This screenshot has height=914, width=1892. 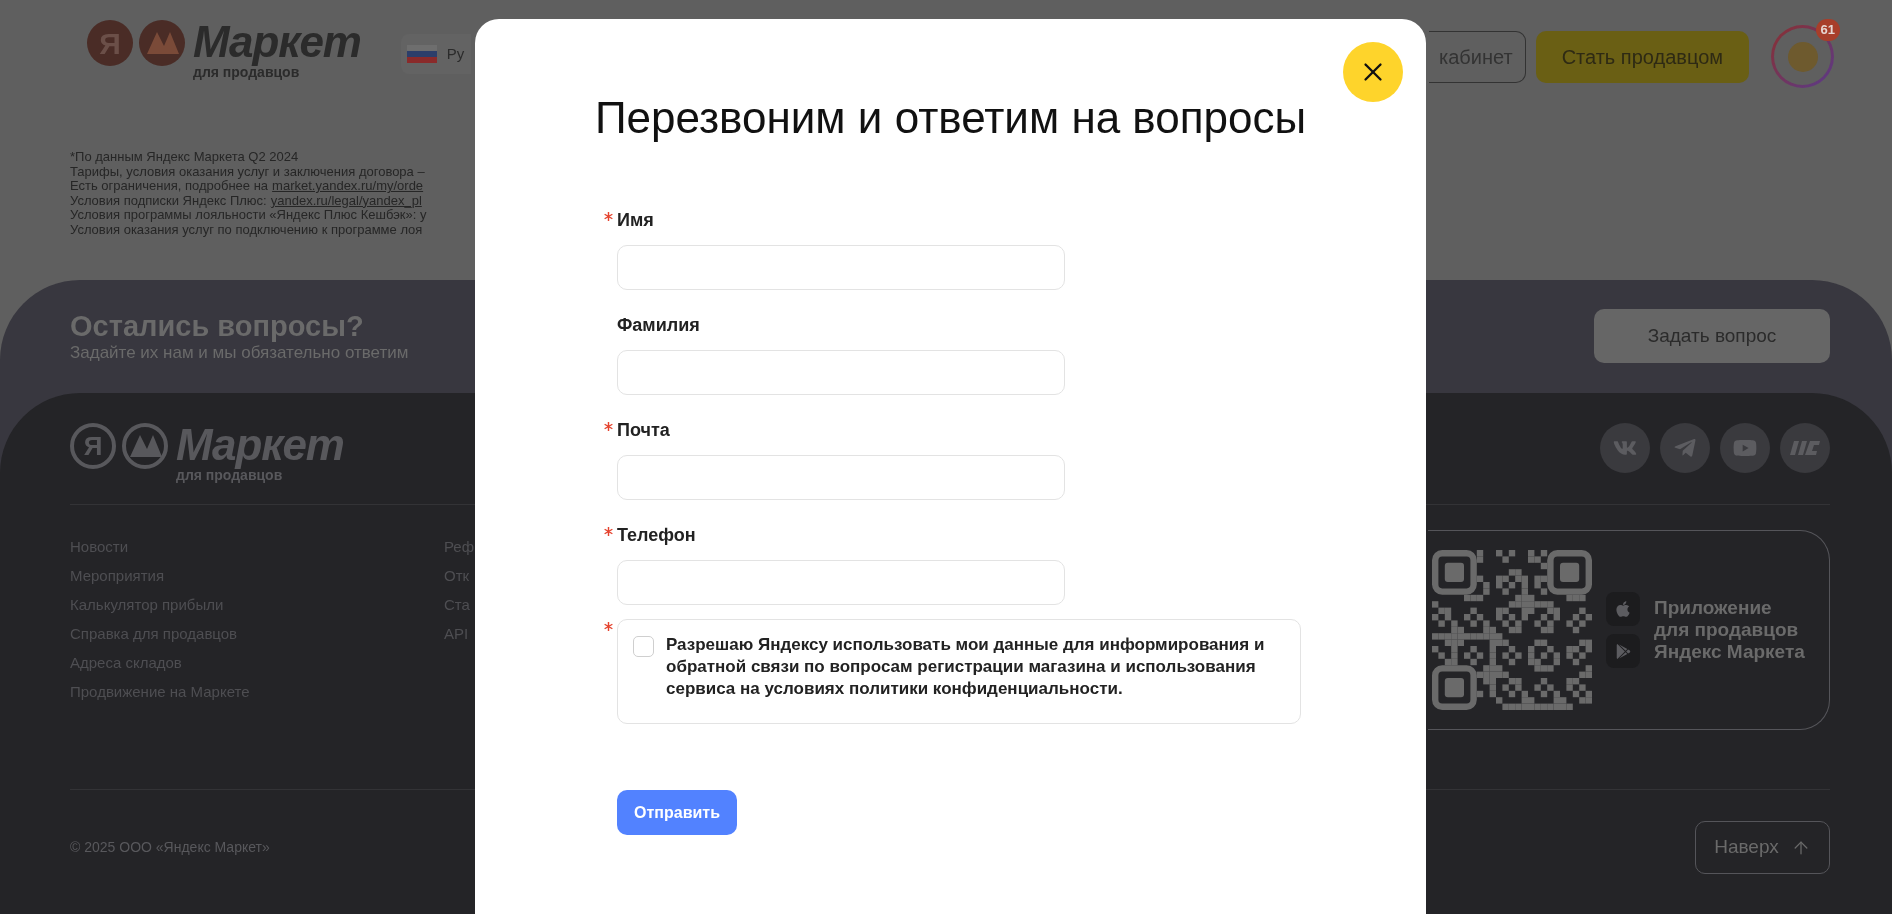 I want to click on disclaimer-text: Тарифы, условия оказания услуг и заключения договора –, so click(x=247, y=171).